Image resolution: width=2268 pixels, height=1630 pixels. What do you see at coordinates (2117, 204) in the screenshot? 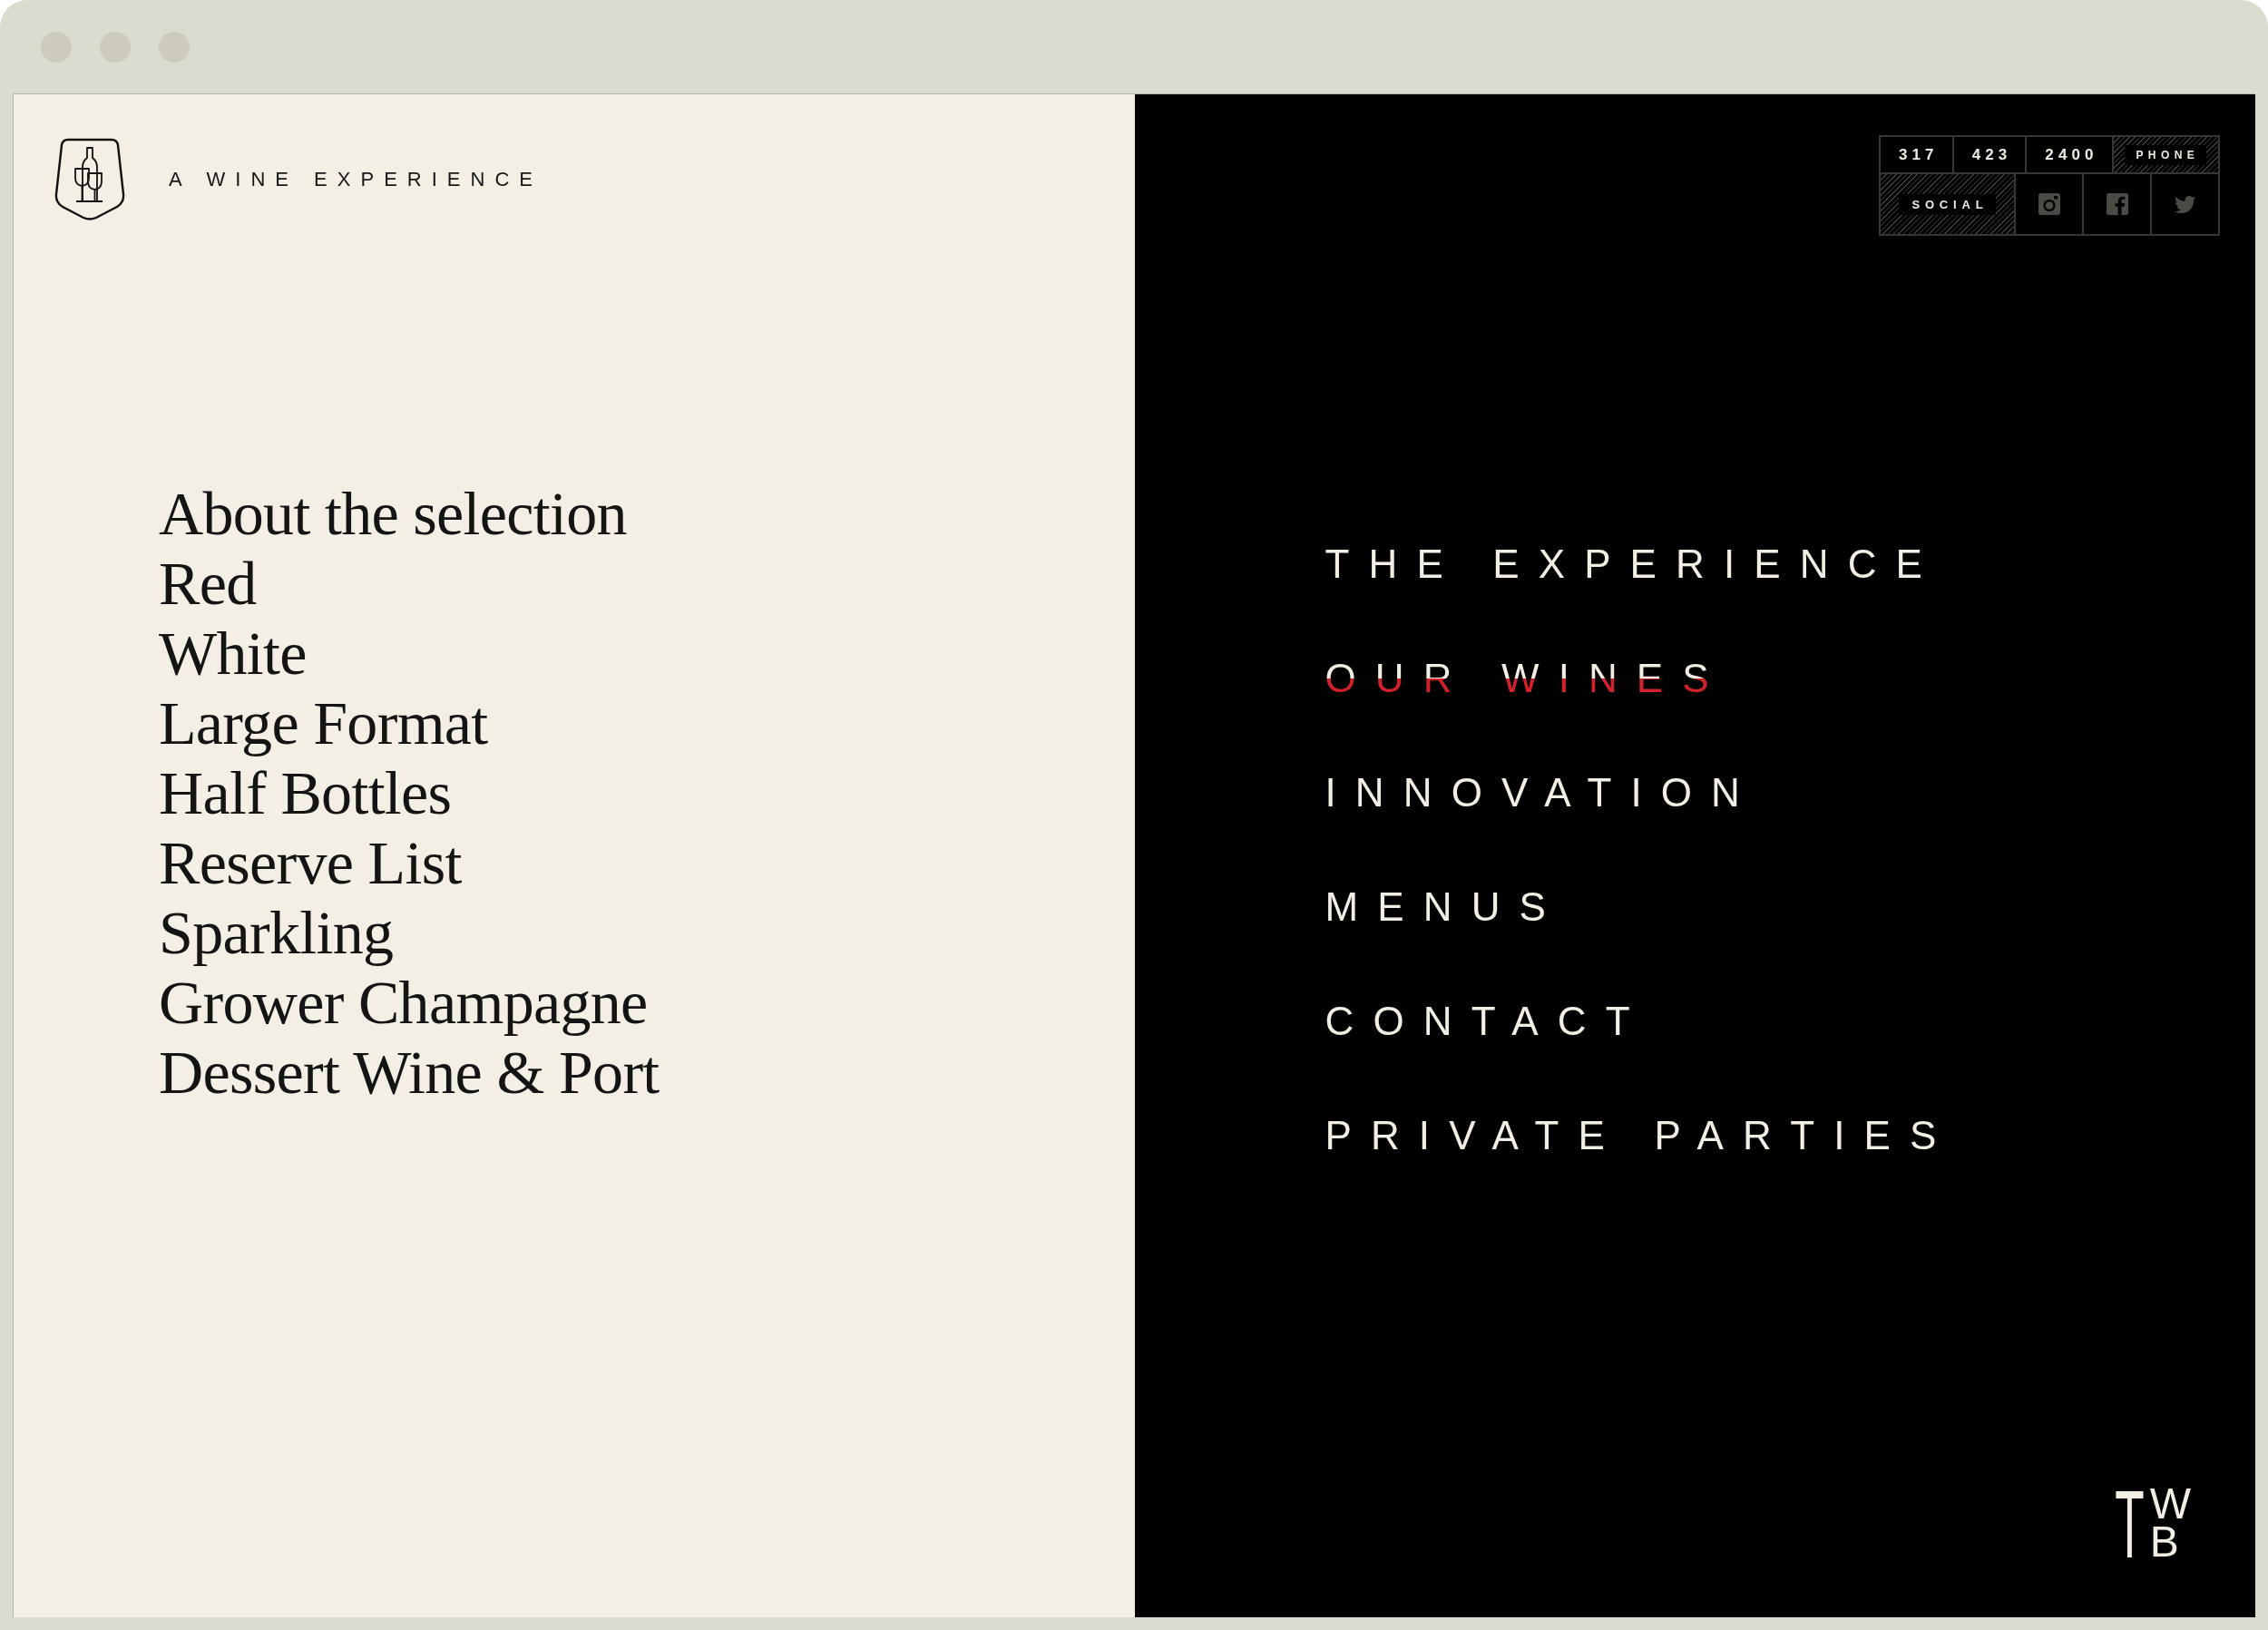
I see `facebook-icon` at bounding box center [2117, 204].